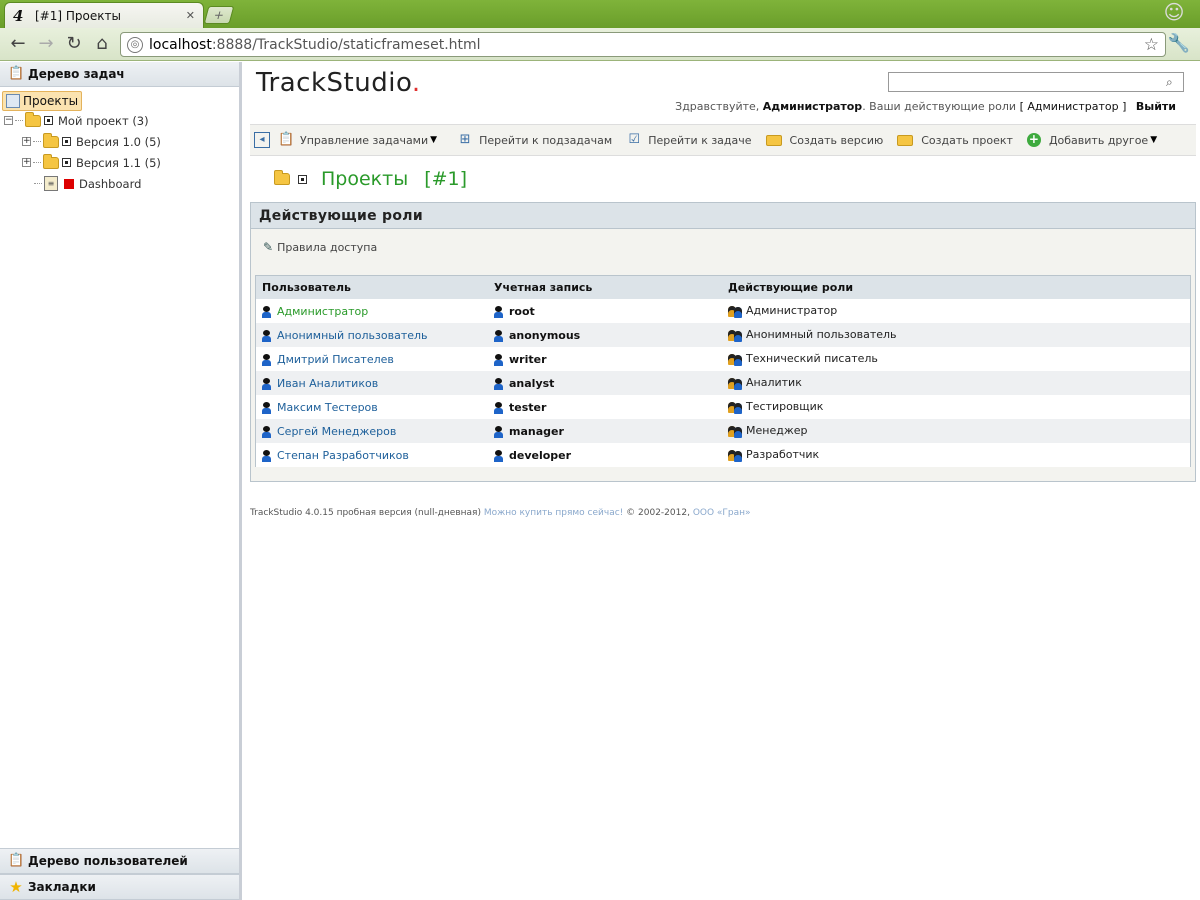  Describe the element at coordinates (532, 383) in the screenshot. I see `account-login: analyst` at that location.